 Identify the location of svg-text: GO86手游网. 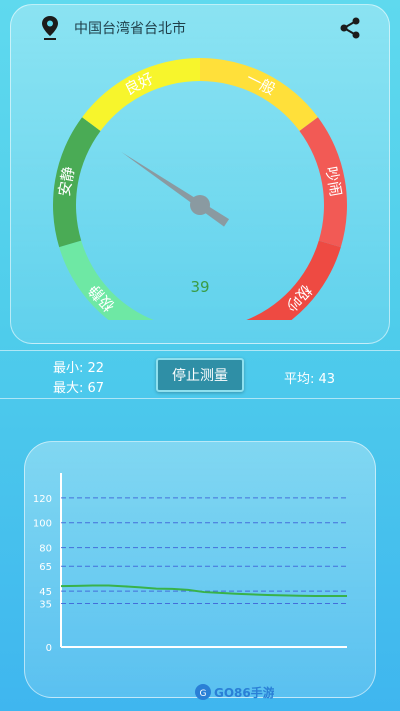
(244, 692).